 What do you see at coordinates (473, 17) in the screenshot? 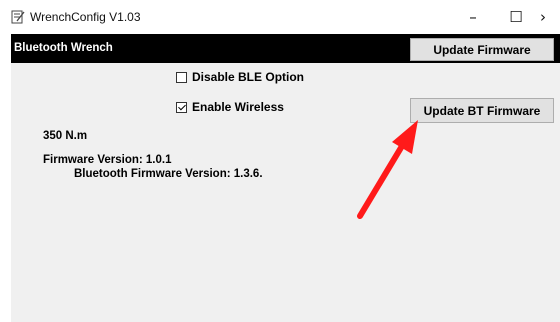
I see `minimize-button: –` at bounding box center [473, 17].